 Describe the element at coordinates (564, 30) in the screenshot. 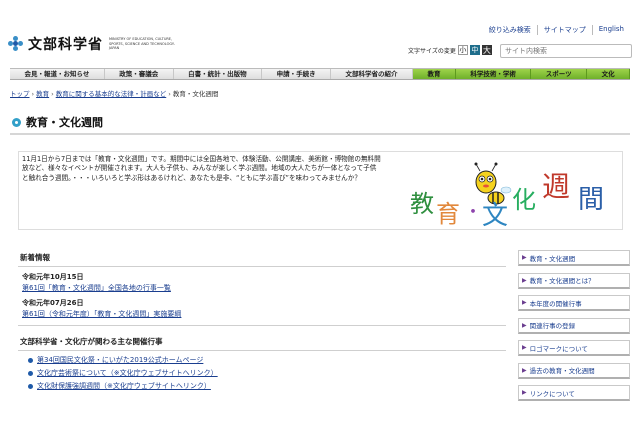

I see `sitemap-link: サイトマップ` at that location.